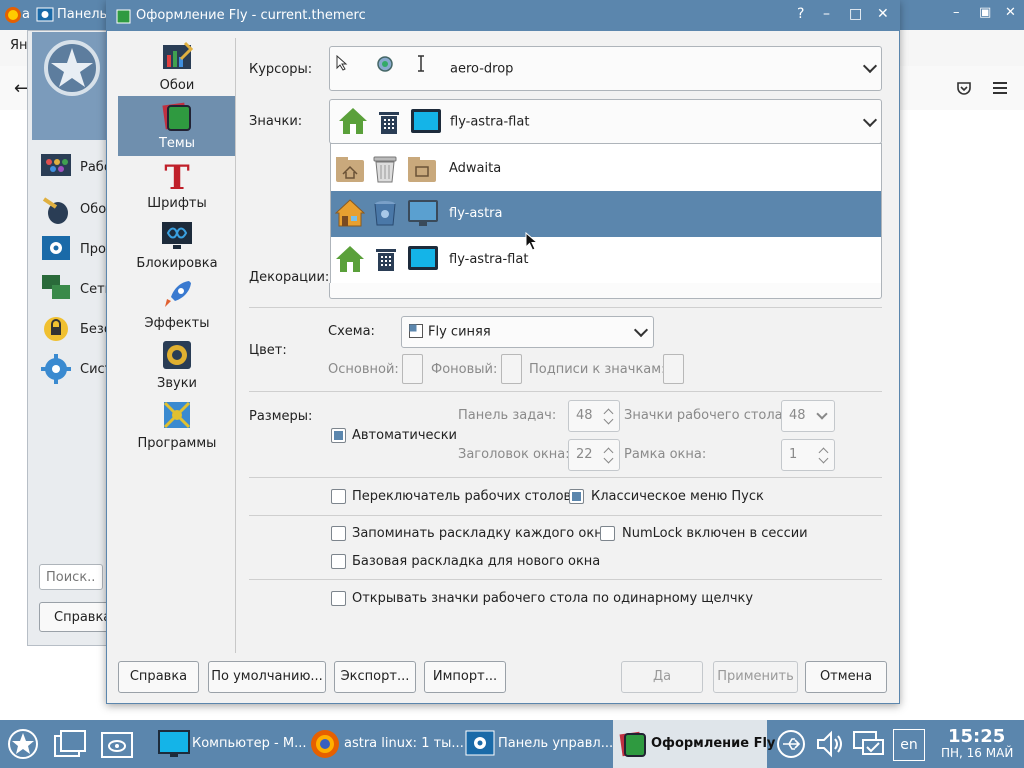  Describe the element at coordinates (70, 744) in the screenshot. I see `show-windows-icon` at that location.